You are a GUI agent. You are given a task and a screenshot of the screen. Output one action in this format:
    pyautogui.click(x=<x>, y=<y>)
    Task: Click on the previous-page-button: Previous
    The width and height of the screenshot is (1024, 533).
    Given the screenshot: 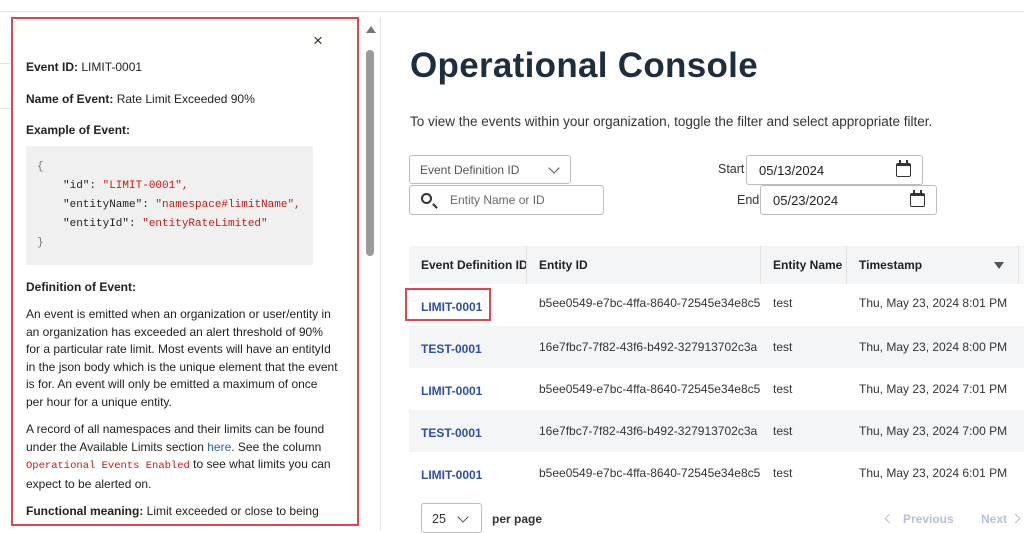 What is the action you would take?
    pyautogui.click(x=928, y=519)
    